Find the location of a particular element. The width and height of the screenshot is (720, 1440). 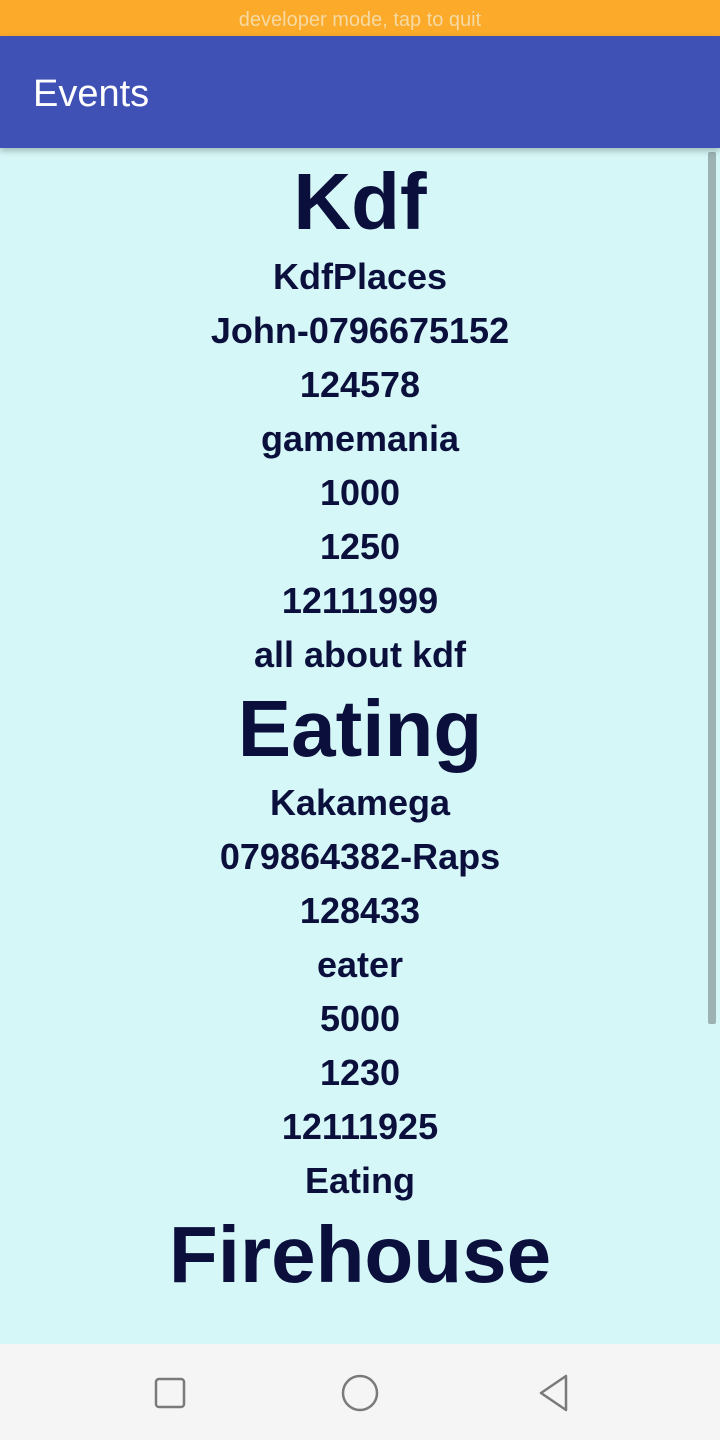

event-organizer: eater is located at coordinates (360, 964).